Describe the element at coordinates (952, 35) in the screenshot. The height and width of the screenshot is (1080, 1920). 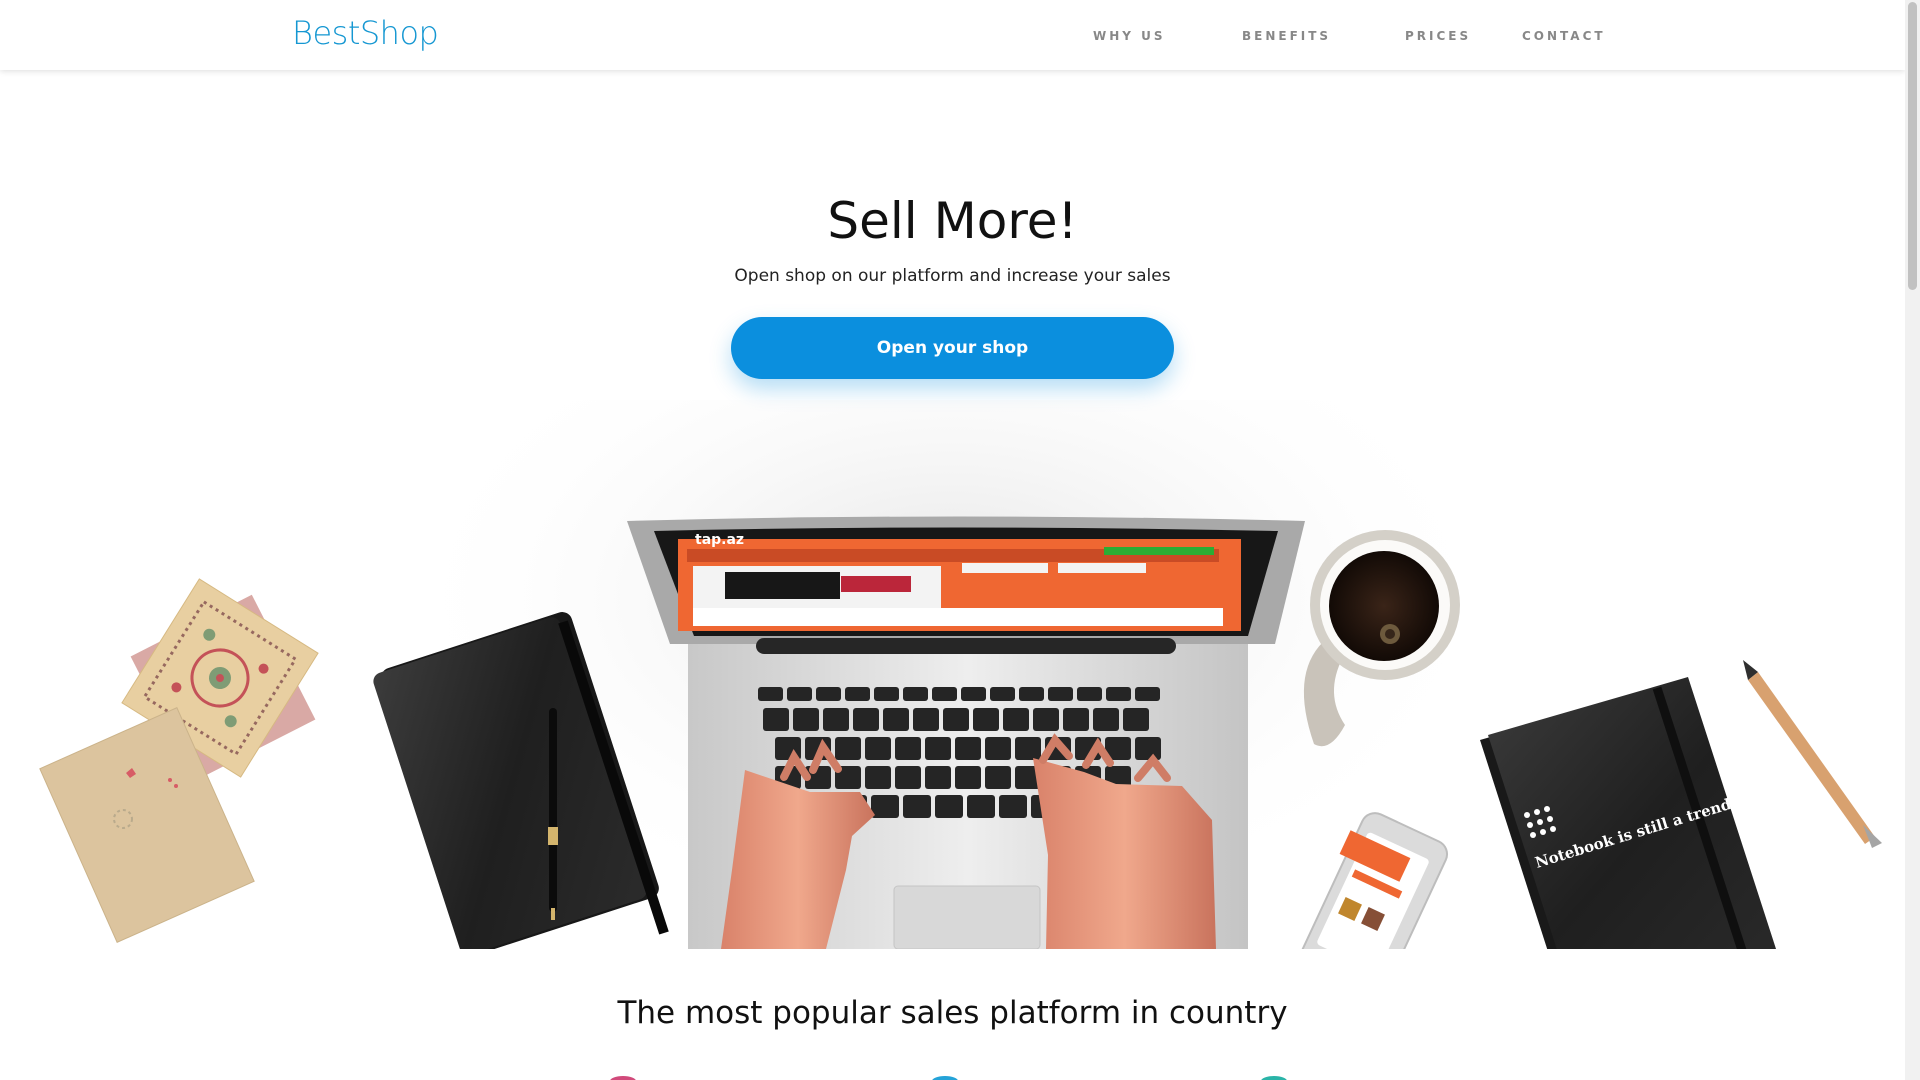
I see `top-navigation-bar: BestShop WHY US BENEFITS PRICES CONTACT` at that location.